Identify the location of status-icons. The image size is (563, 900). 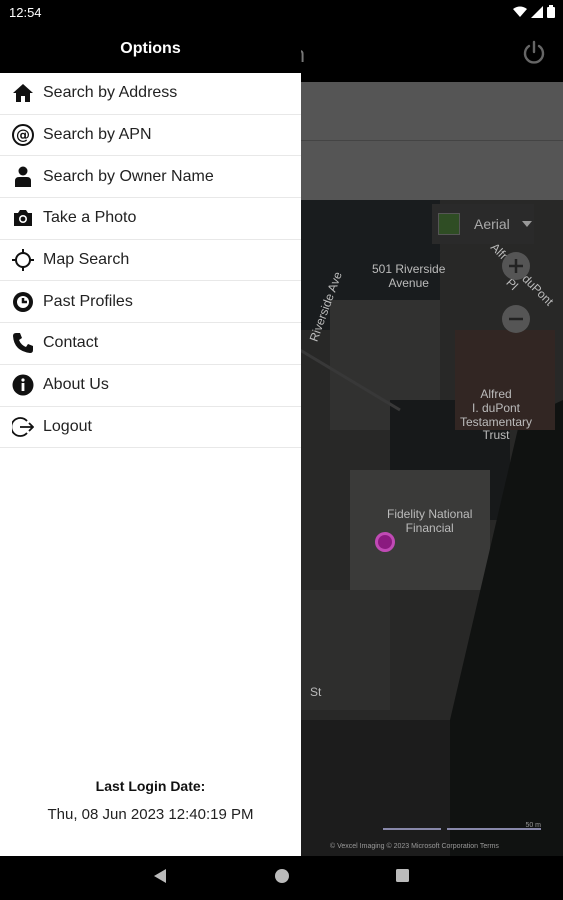
(534, 11).